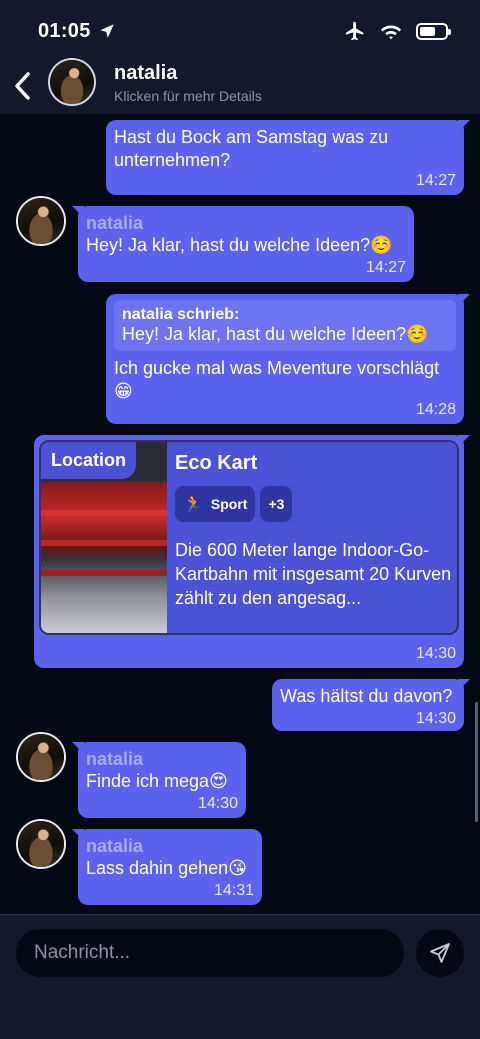  I want to click on chat-header: natalia Klicken für mehr Details, so click(240, 86).